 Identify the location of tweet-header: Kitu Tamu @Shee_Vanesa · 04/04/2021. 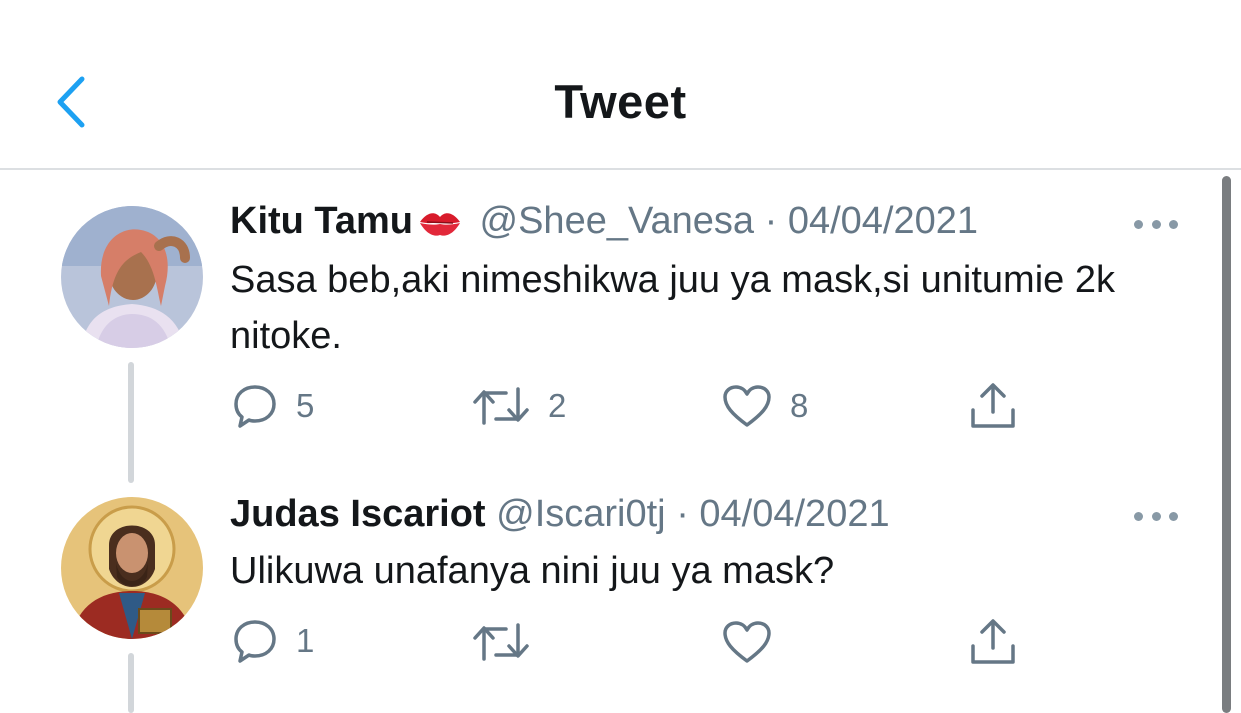
(604, 221).